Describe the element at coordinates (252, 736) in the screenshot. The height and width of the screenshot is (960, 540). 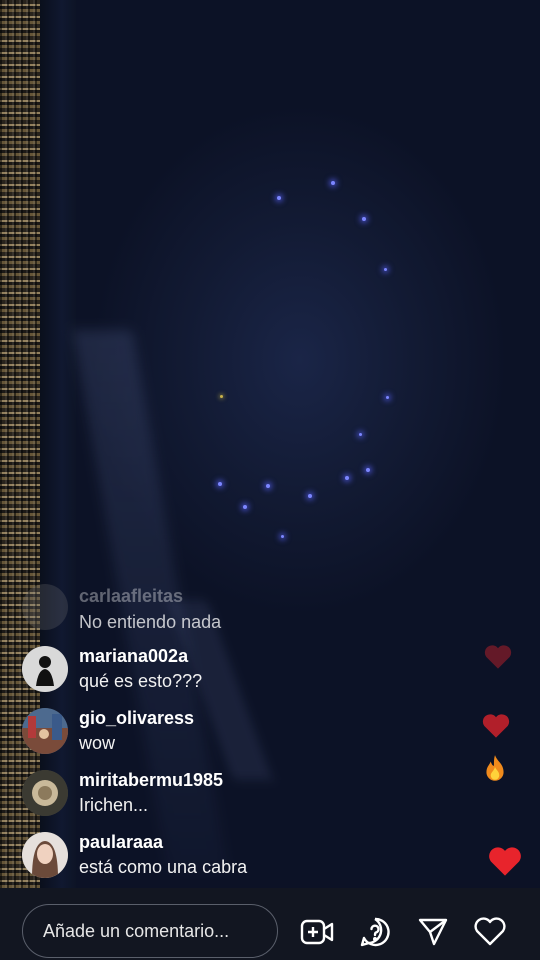
I see `comment-item: gio_olivaress wow` at that location.